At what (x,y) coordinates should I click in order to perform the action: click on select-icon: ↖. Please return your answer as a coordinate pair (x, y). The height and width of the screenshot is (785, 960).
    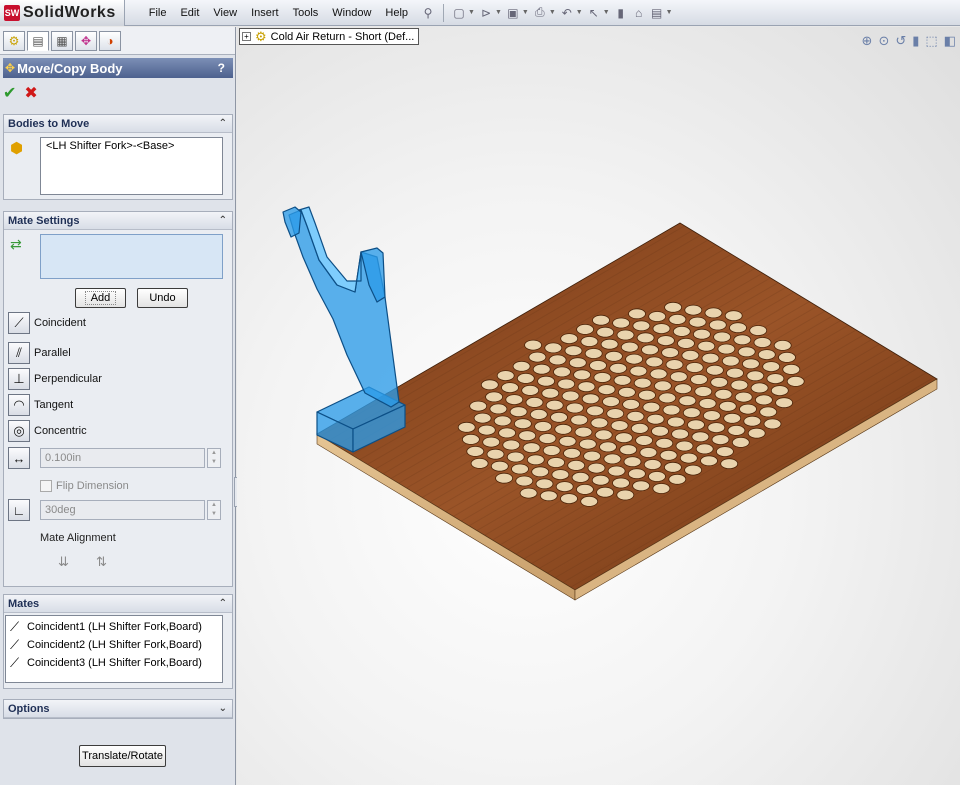
    Looking at the image, I should click on (594, 13).